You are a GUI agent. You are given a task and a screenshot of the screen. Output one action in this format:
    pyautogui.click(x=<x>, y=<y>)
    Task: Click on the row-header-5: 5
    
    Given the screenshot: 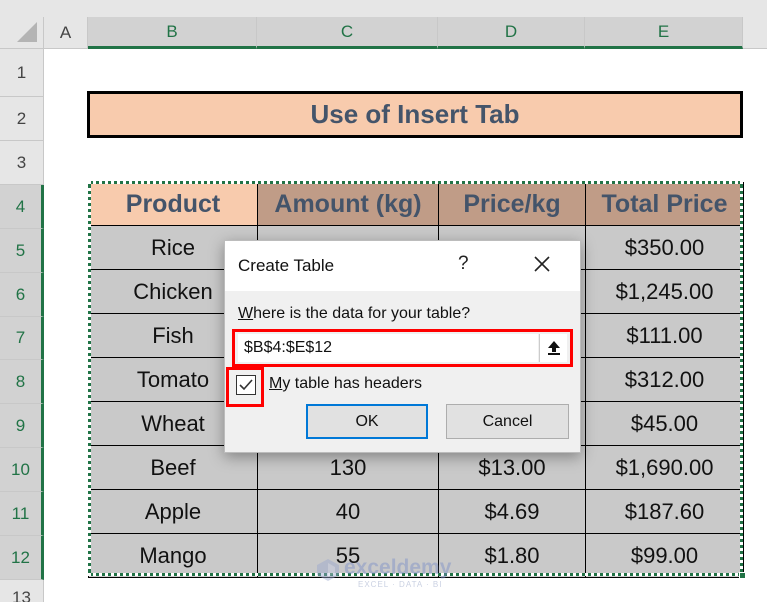 What is the action you would take?
    pyautogui.click(x=22, y=251)
    